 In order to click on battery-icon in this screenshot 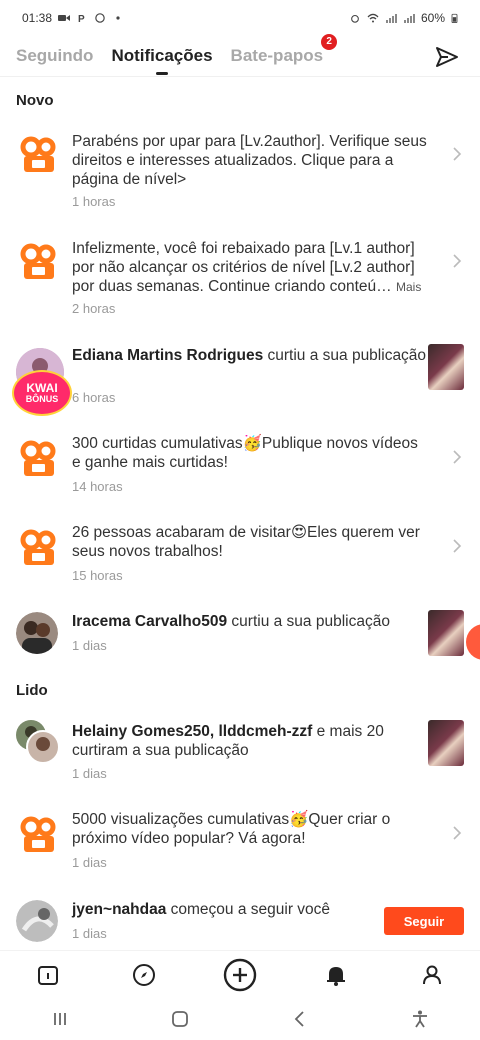, I will do `click(454, 18)`.